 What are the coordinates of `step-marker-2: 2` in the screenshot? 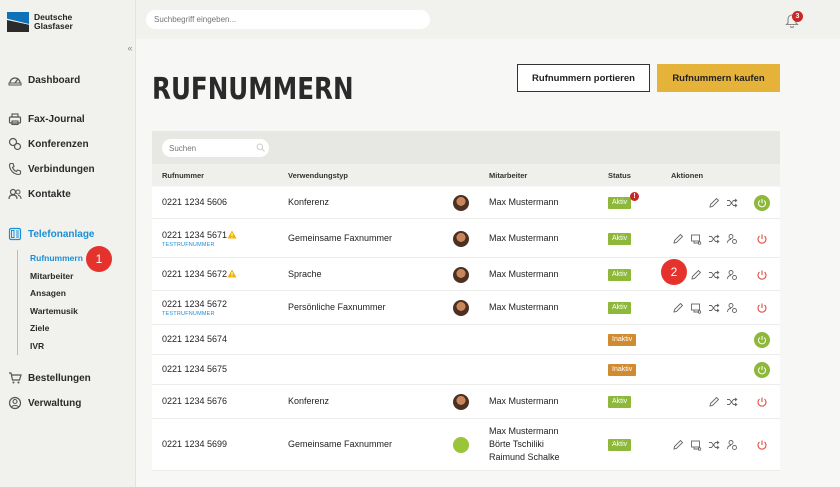 It's located at (674, 272).